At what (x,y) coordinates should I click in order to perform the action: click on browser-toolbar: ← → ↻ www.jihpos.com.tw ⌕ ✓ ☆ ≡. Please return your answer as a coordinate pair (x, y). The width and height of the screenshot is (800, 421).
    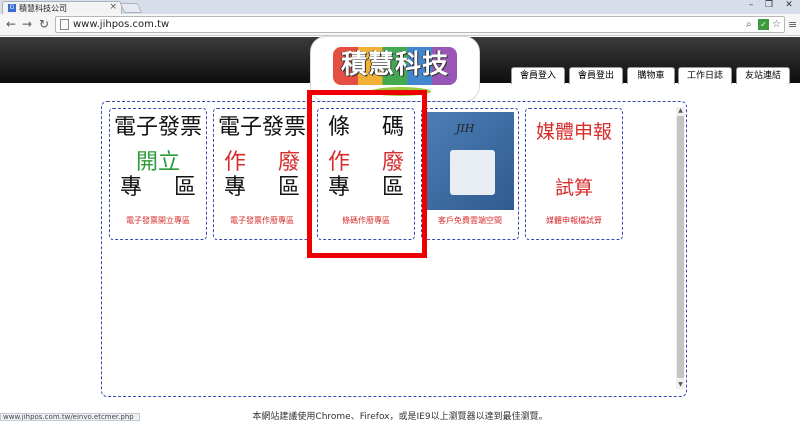
    Looking at the image, I should click on (400, 25).